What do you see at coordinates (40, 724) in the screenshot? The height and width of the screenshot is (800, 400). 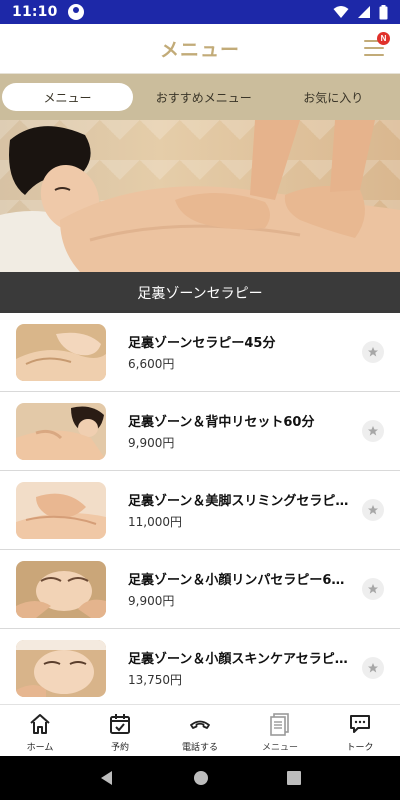 I see `home-icon` at bounding box center [40, 724].